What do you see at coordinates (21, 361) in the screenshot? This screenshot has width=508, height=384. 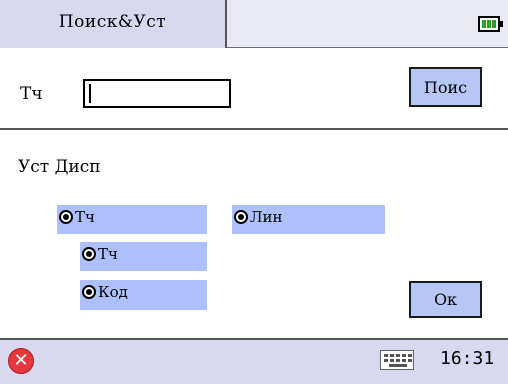 I see `close-icon: ✕` at bounding box center [21, 361].